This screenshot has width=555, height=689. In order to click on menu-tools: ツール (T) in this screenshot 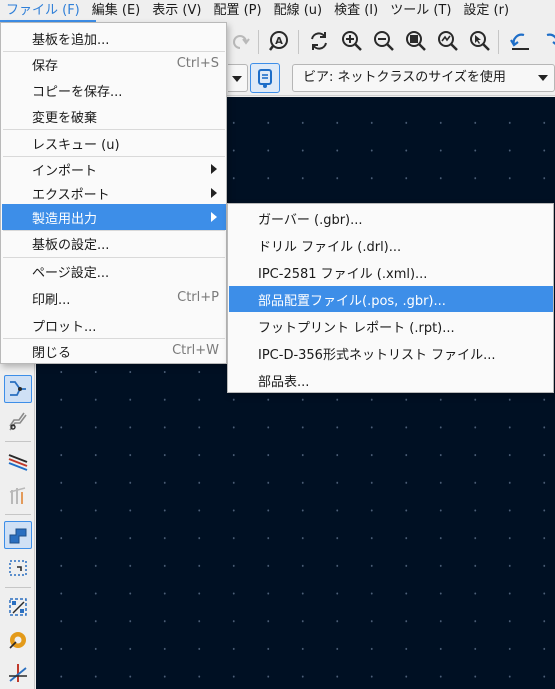, I will do `click(420, 11)`.